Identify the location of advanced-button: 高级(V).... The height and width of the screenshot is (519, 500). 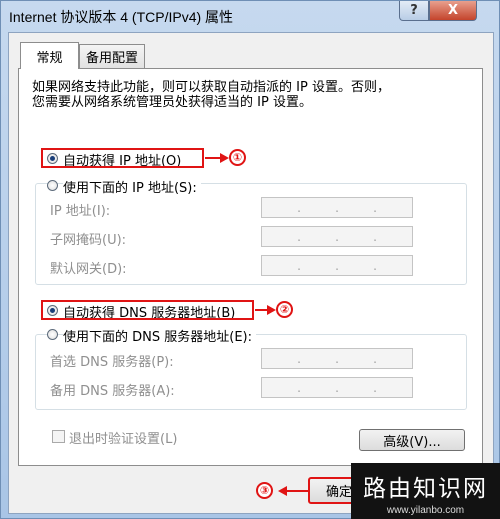
(412, 440).